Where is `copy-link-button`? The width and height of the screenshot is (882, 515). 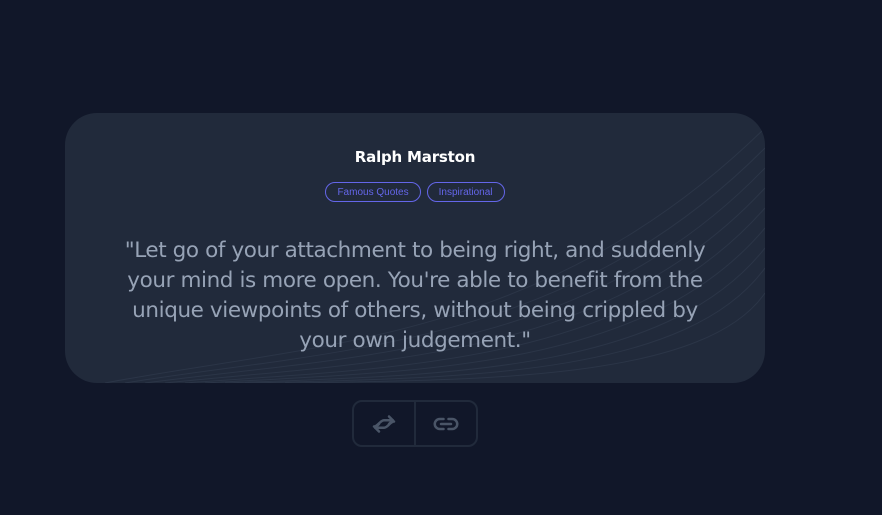
copy-link-button is located at coordinates (445, 423).